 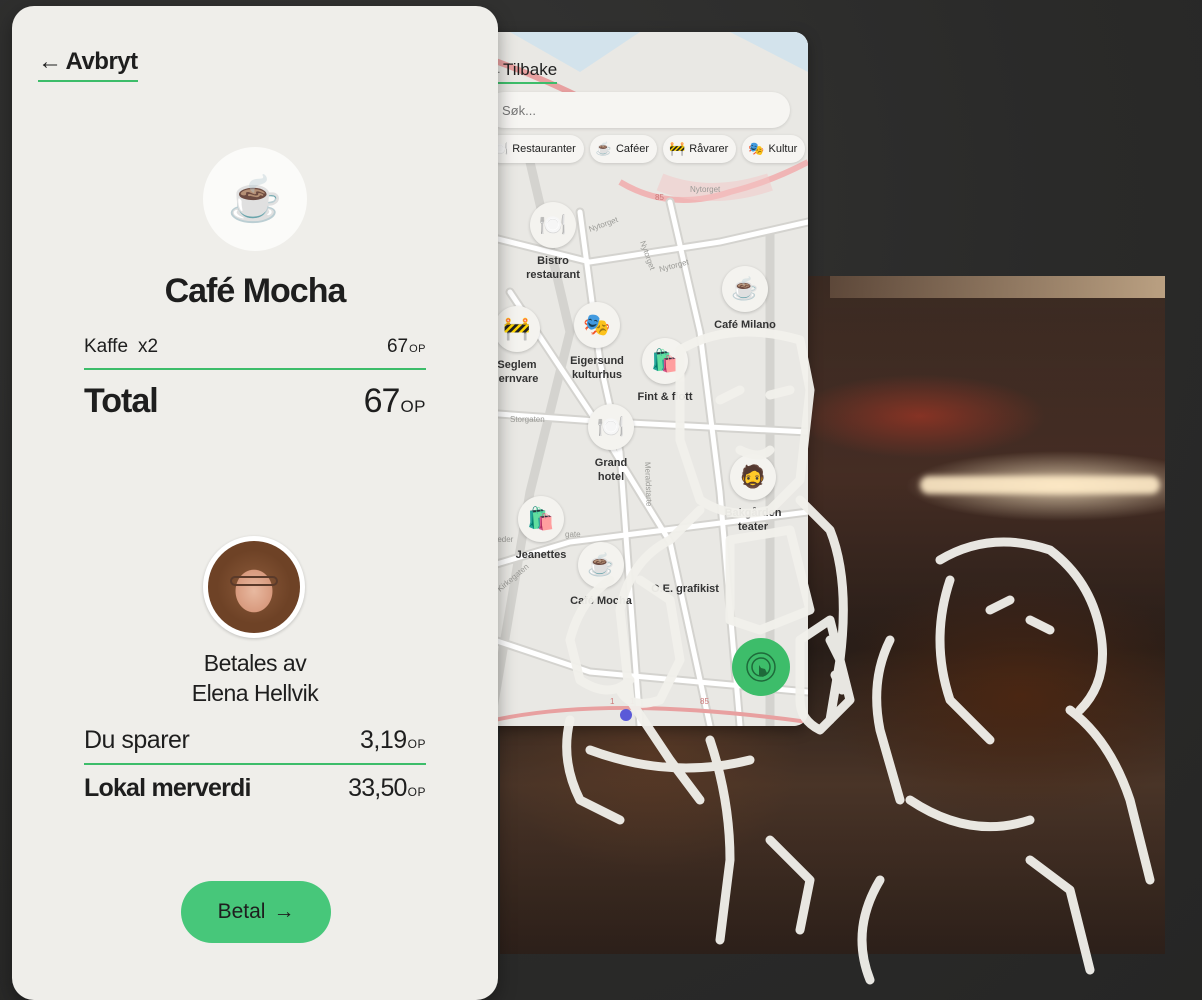 I want to click on poi-cafe-mocha: ☕ Café Mocha, so click(x=601, y=575).